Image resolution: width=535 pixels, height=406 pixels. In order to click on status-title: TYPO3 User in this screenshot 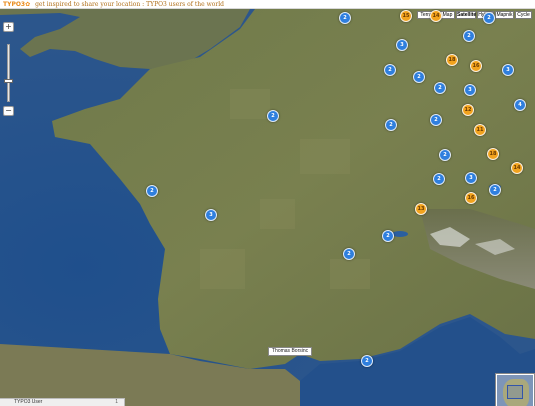, I will do `click(28, 402)`.